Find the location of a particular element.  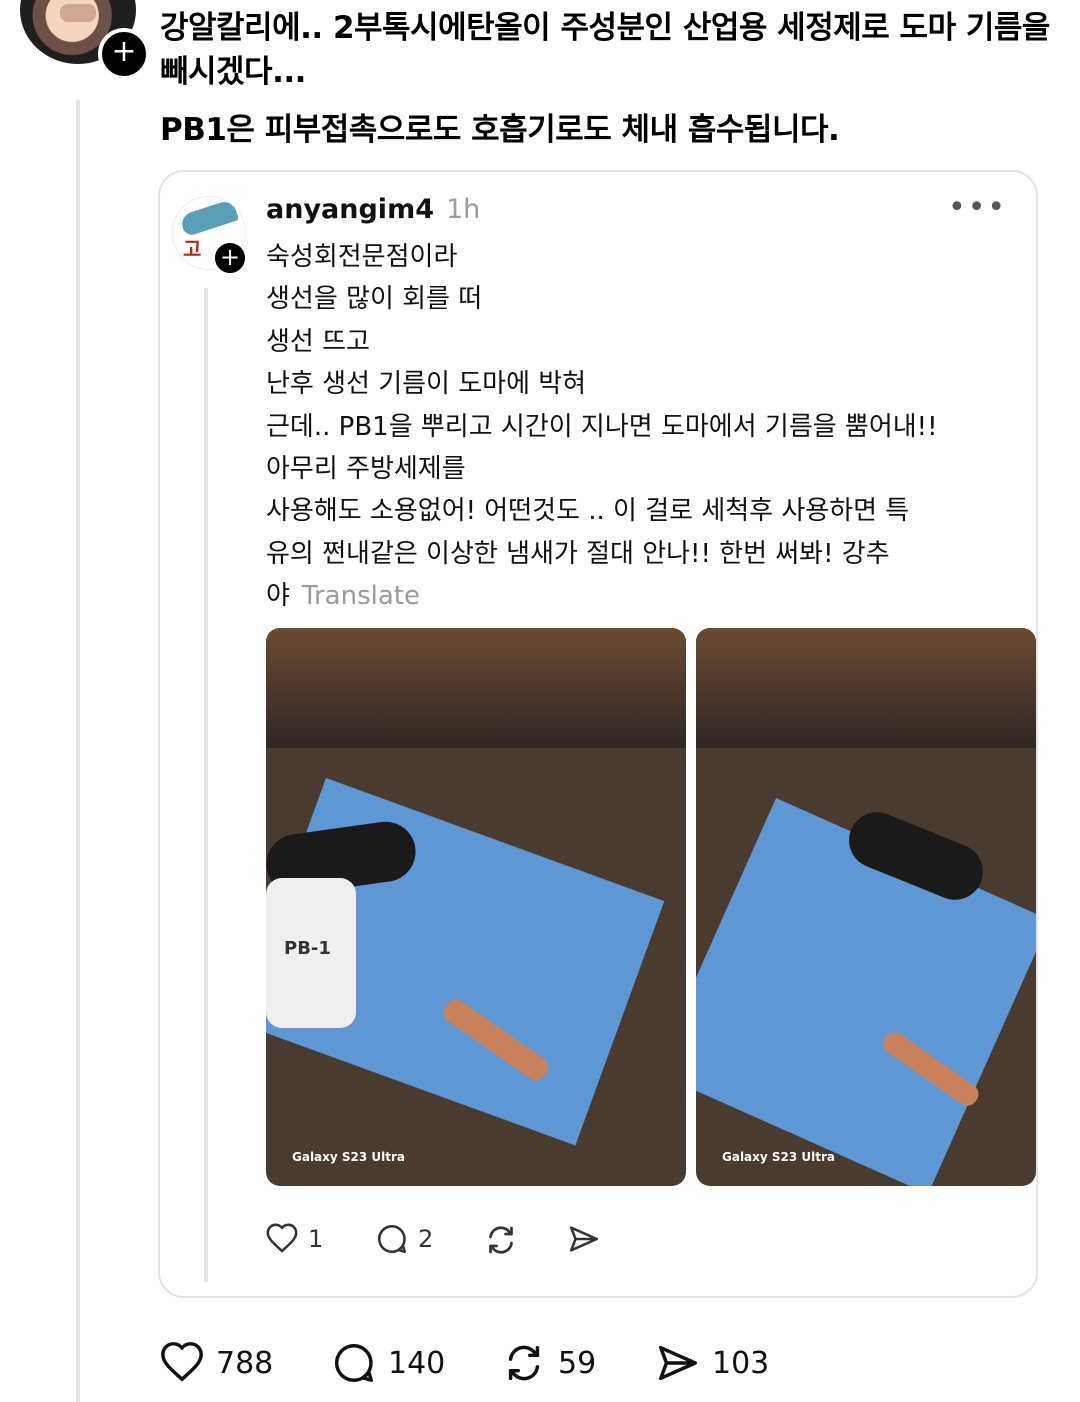

quoted-line: 생선 뜨고 is located at coordinates (318, 341).